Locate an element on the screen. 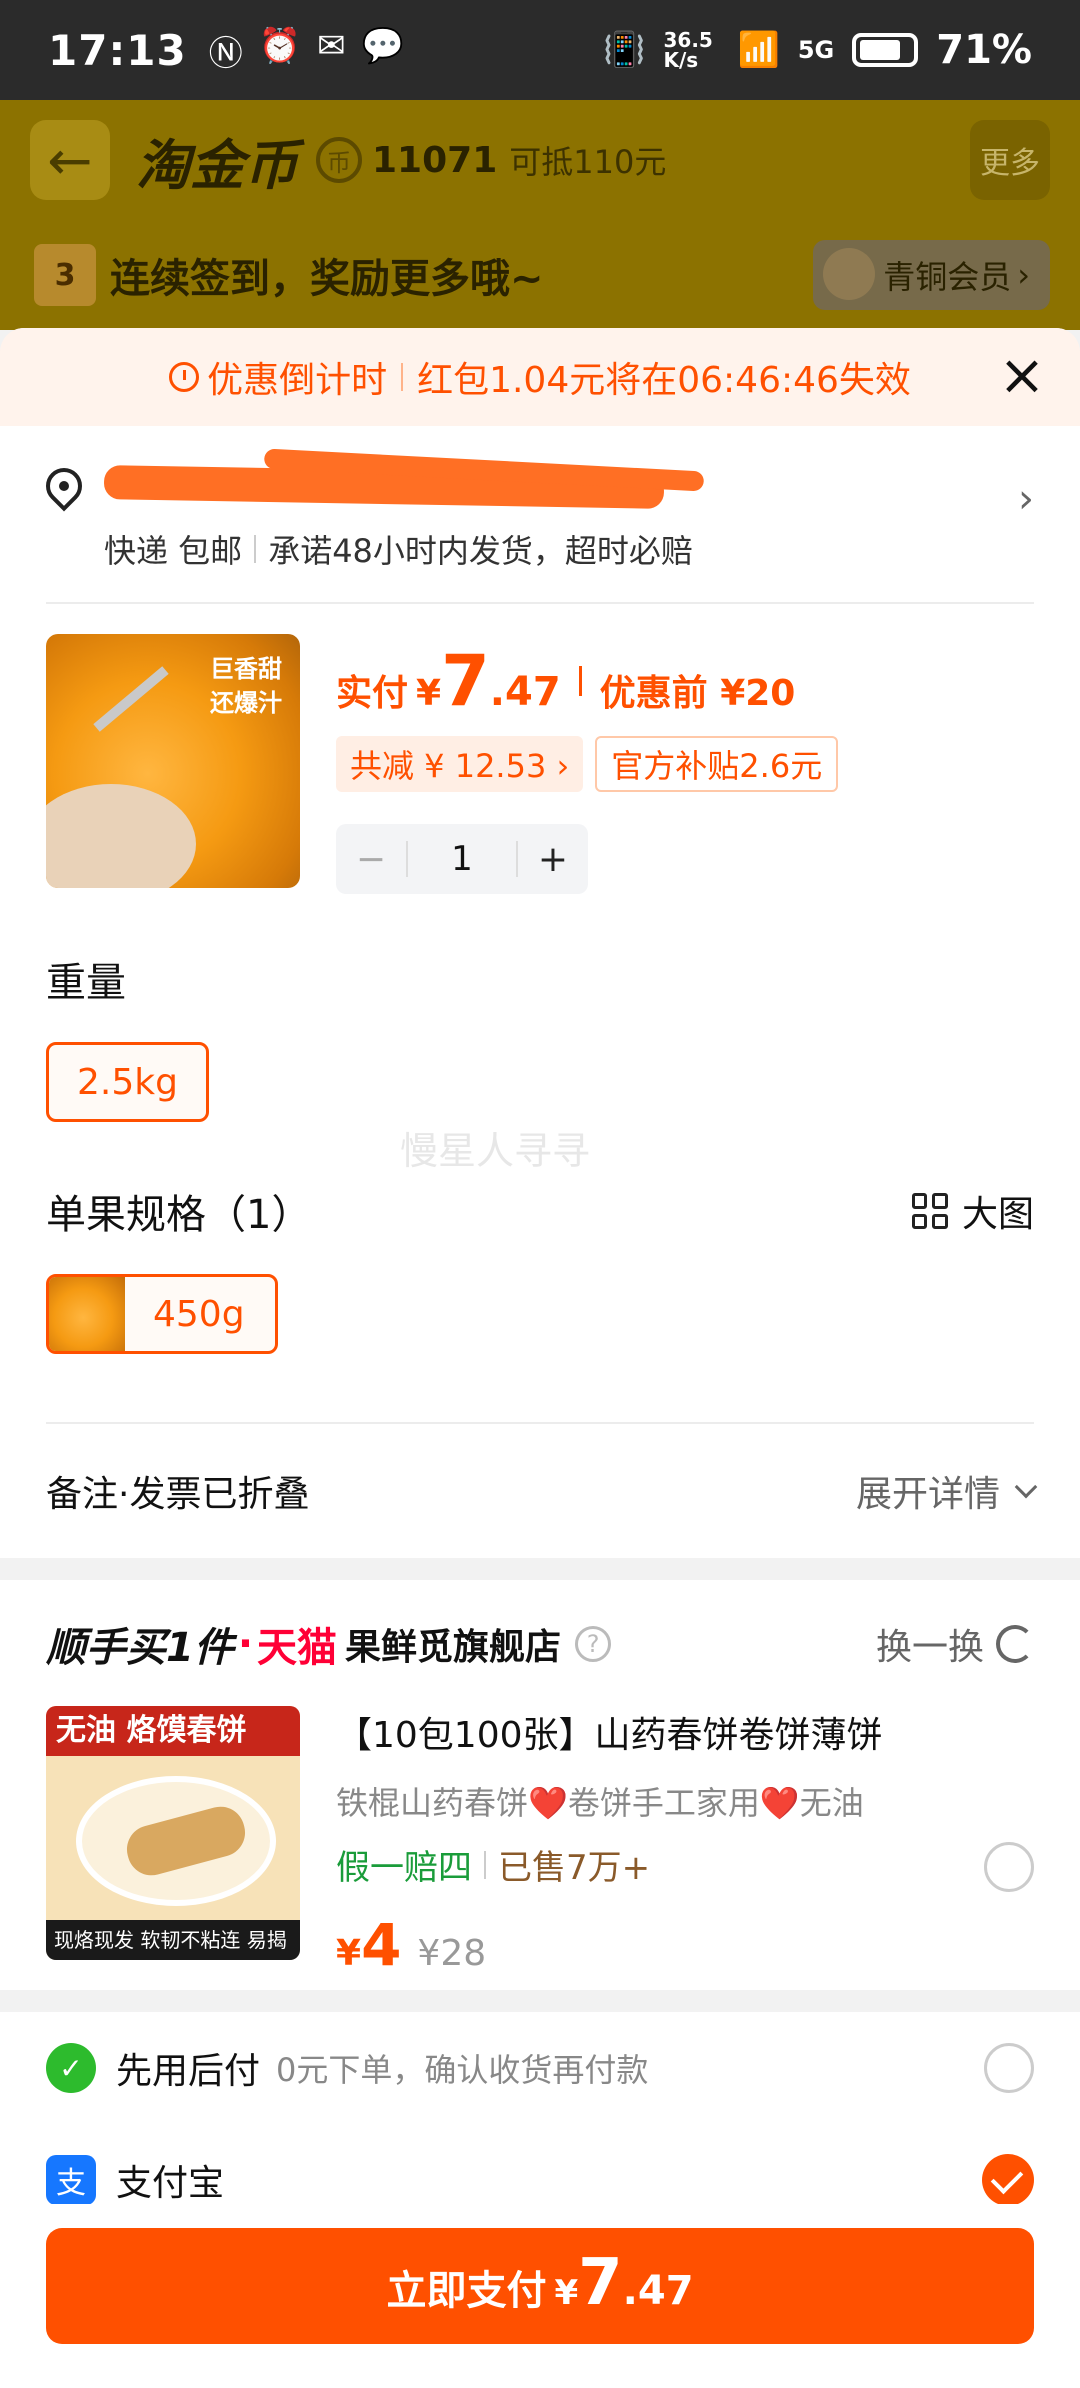 Image resolution: width=1080 pixels, height=2388 pixels. signin-promo: 连续签到，奖励更多哦~ is located at coordinates (327, 279).